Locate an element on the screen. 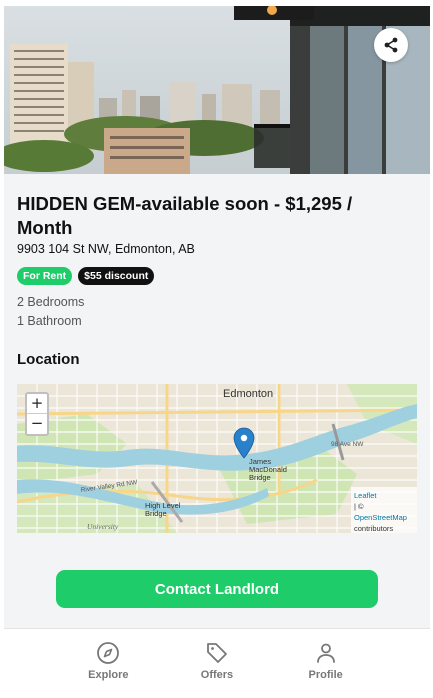 The image size is (433, 698). nav-offers: Offers is located at coordinates (217, 663).